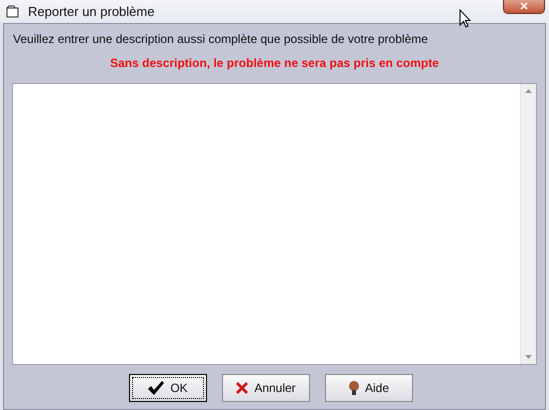  I want to click on help-button: Aide, so click(368, 388).